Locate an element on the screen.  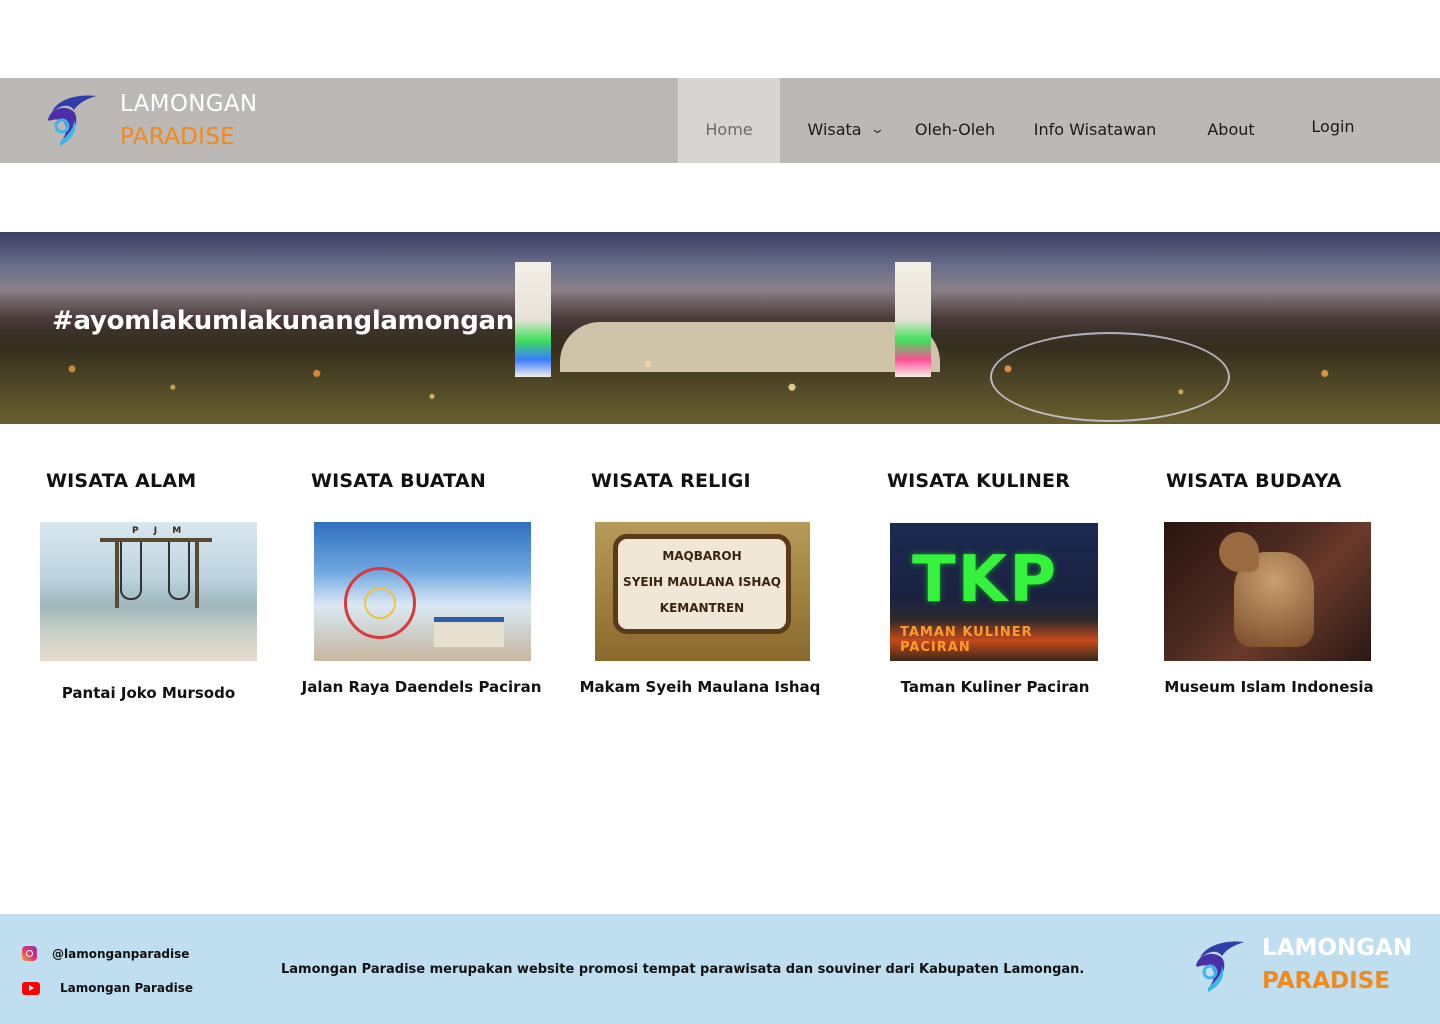
nav-info-wisatawan: Info Wisatawan is located at coordinates (1095, 120).